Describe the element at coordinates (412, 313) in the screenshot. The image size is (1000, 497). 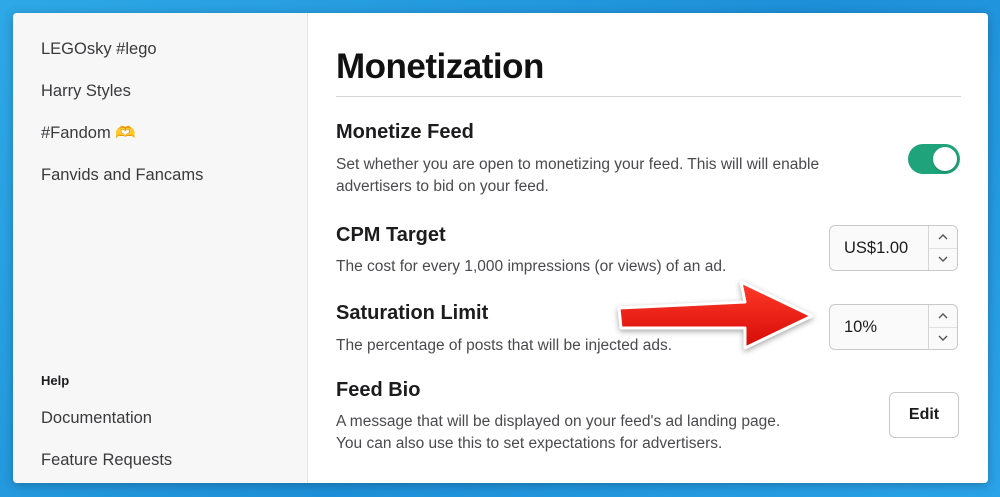
I see `saturation-limit-title: Saturation Limit` at that location.